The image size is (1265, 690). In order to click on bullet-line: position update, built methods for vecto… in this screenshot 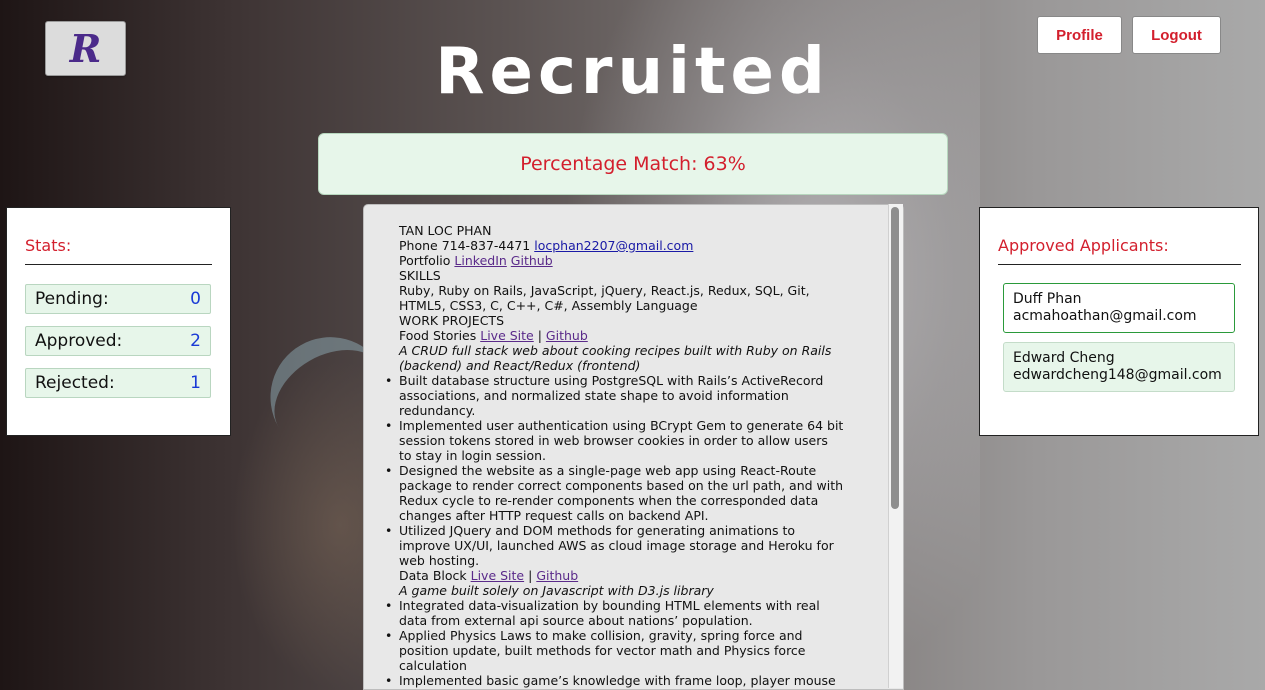, I will do `click(602, 650)`.